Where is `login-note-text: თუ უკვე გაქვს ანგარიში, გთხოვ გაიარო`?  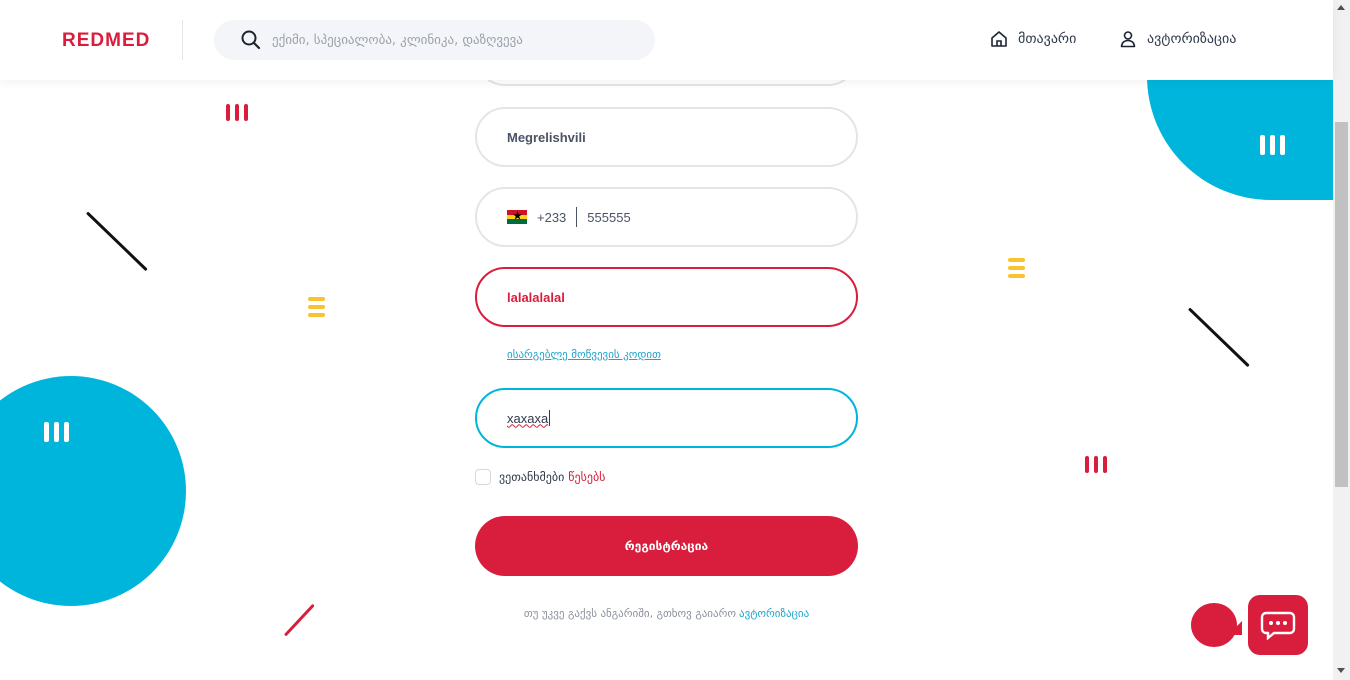 login-note-text: თუ უკვე გაქვს ანგარიში, გთხოვ გაიარო is located at coordinates (629, 613).